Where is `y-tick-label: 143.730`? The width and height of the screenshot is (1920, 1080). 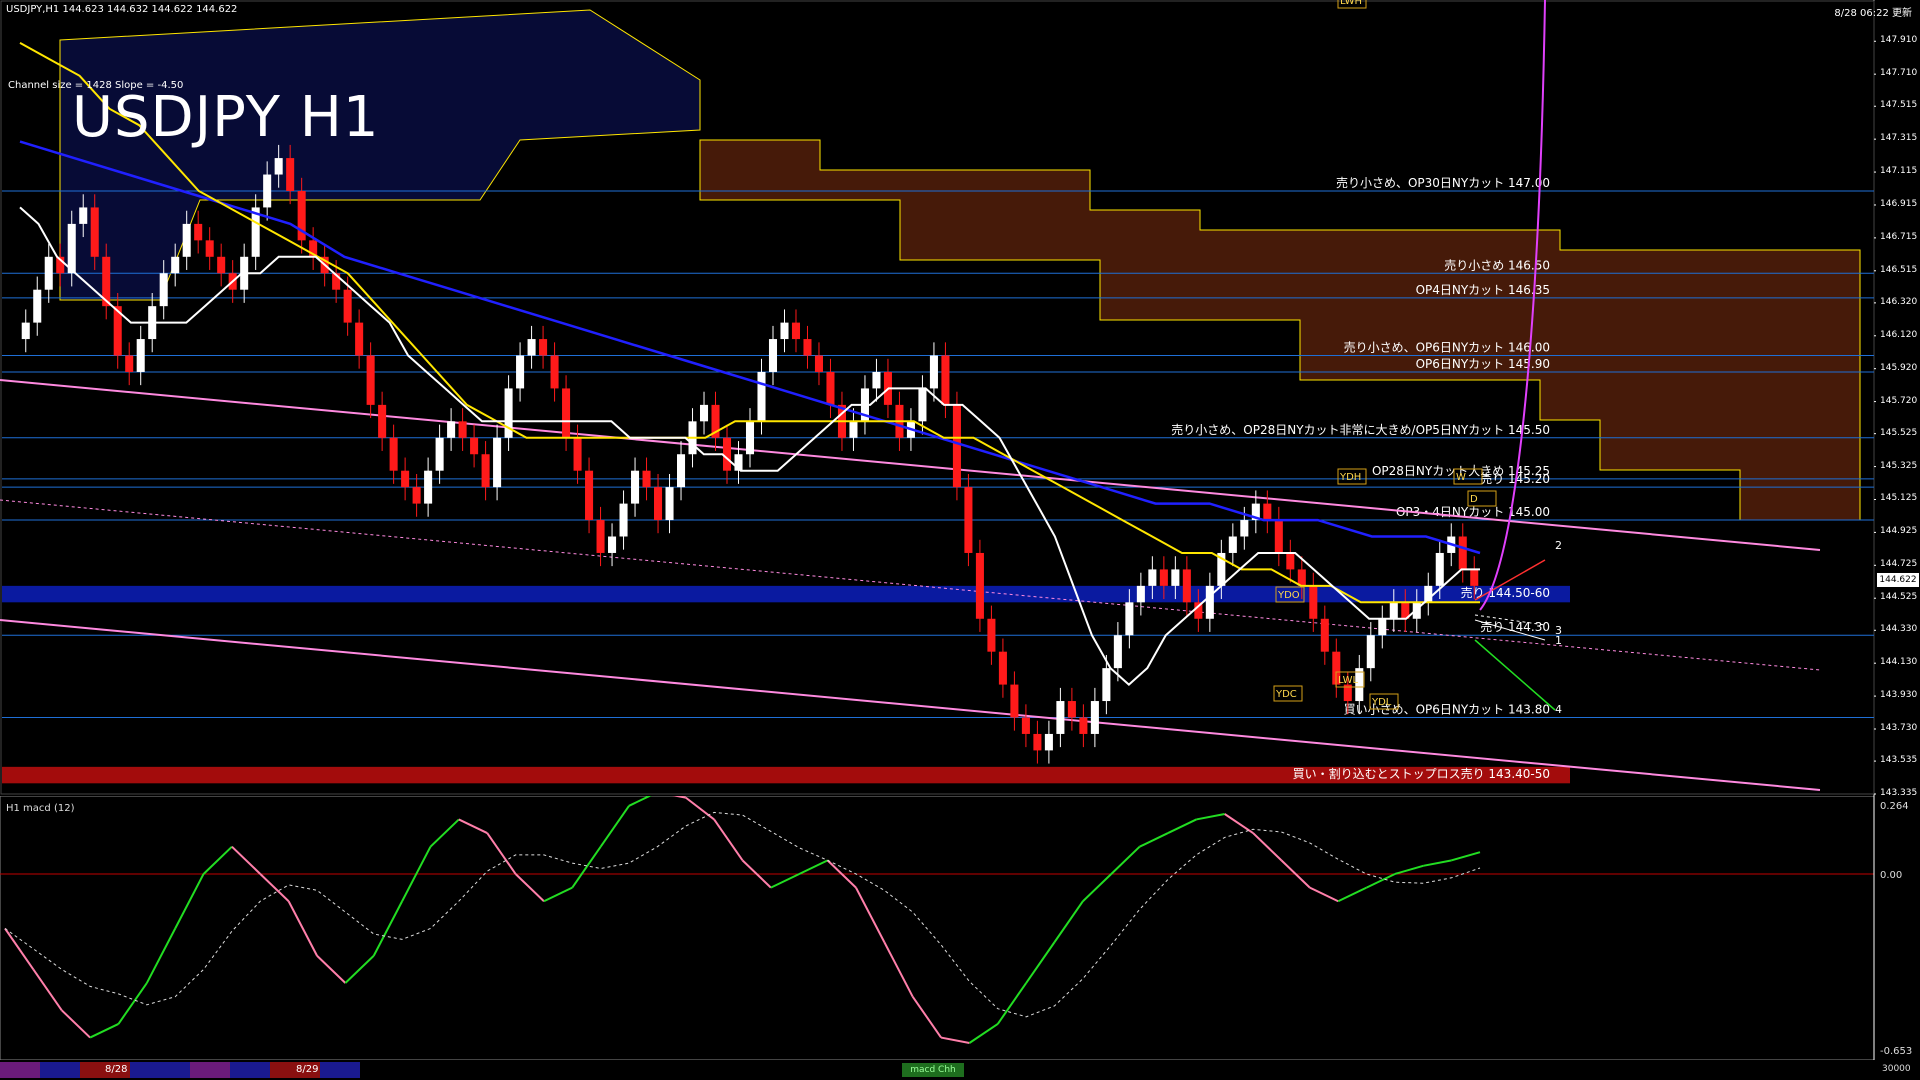 y-tick-label: 143.730 is located at coordinates (1899, 728).